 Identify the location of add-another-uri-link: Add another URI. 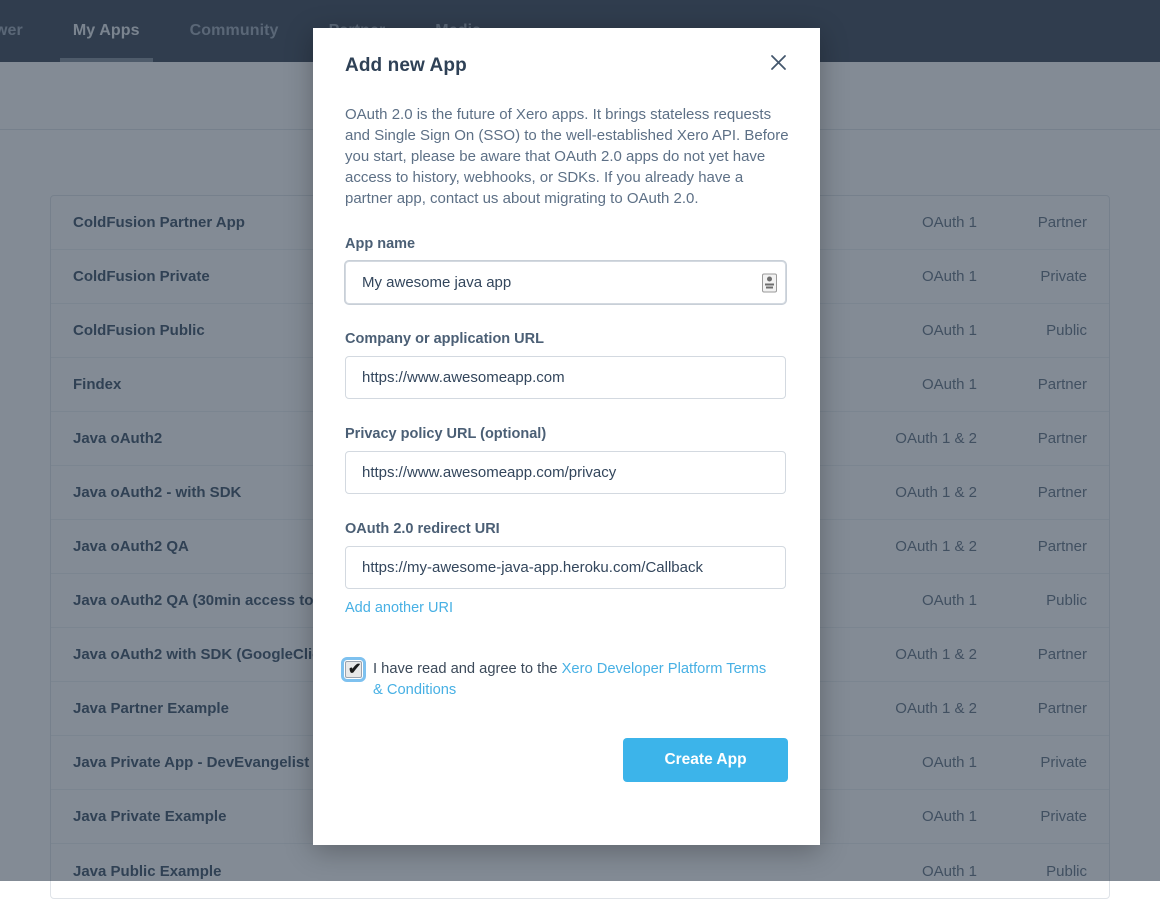
(399, 608).